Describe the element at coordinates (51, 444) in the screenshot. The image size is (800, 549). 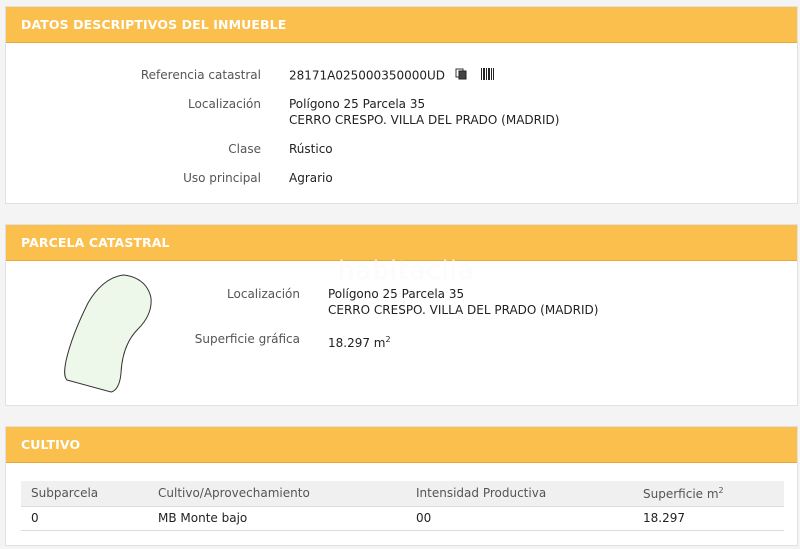
I see `panel-title: CULTIVO` at that location.